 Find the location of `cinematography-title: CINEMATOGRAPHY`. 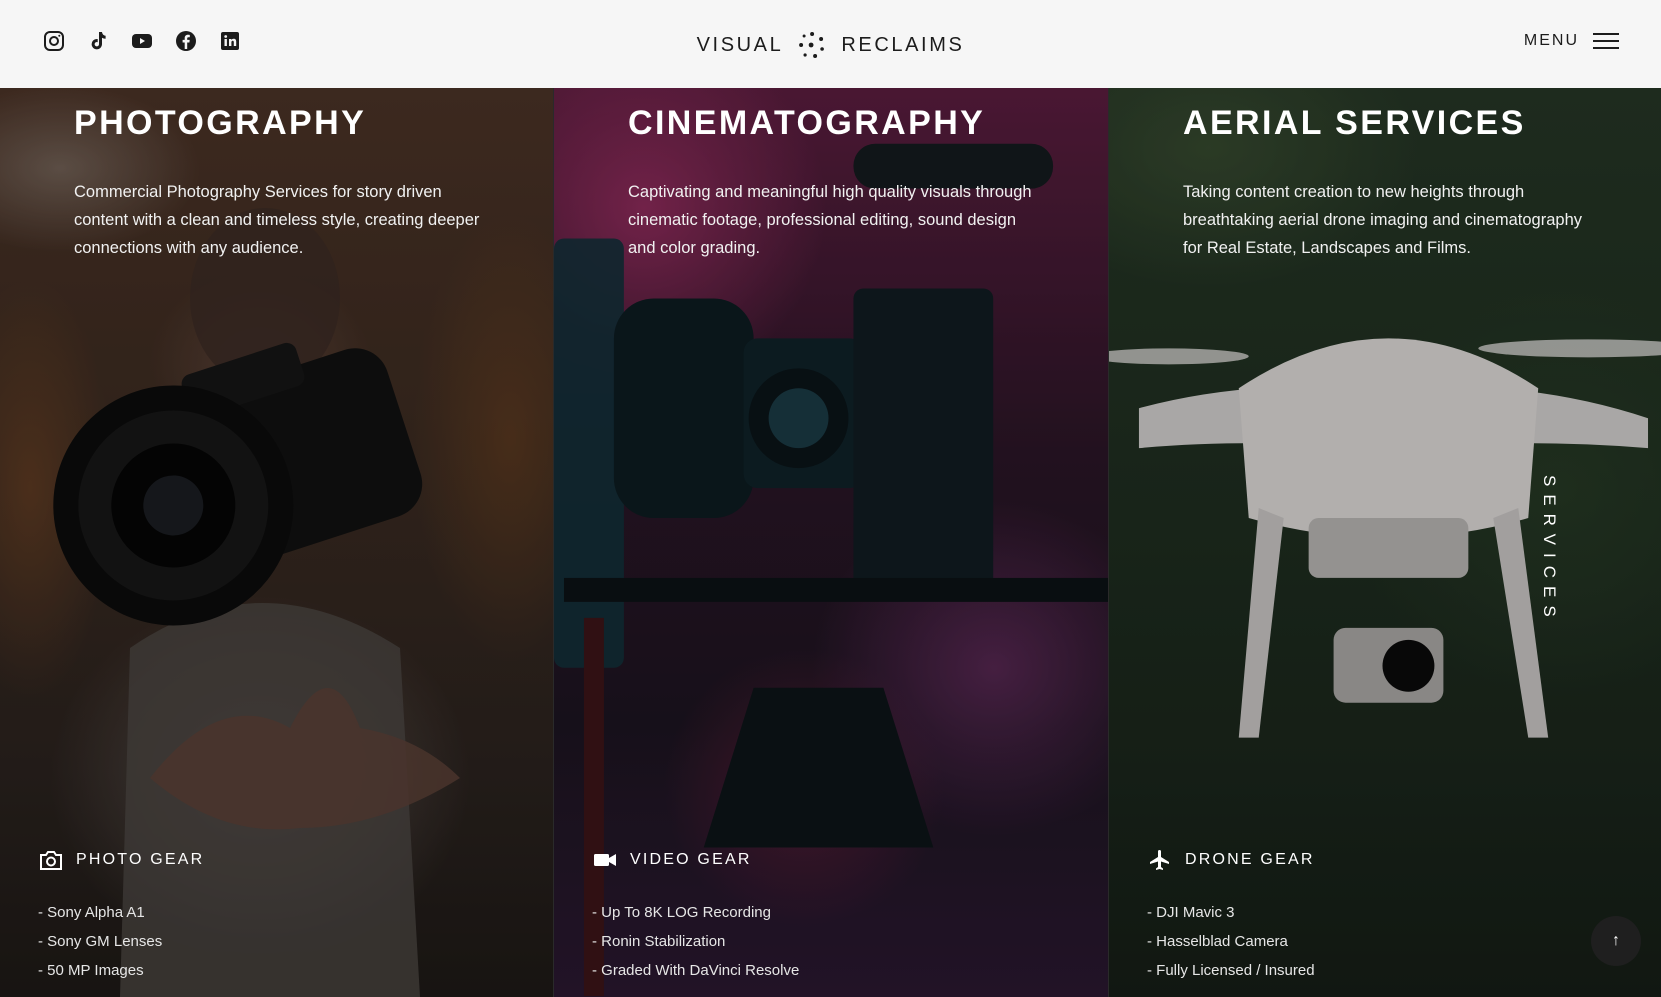

cinematography-title: CINEMATOGRAPHY is located at coordinates (807, 123).